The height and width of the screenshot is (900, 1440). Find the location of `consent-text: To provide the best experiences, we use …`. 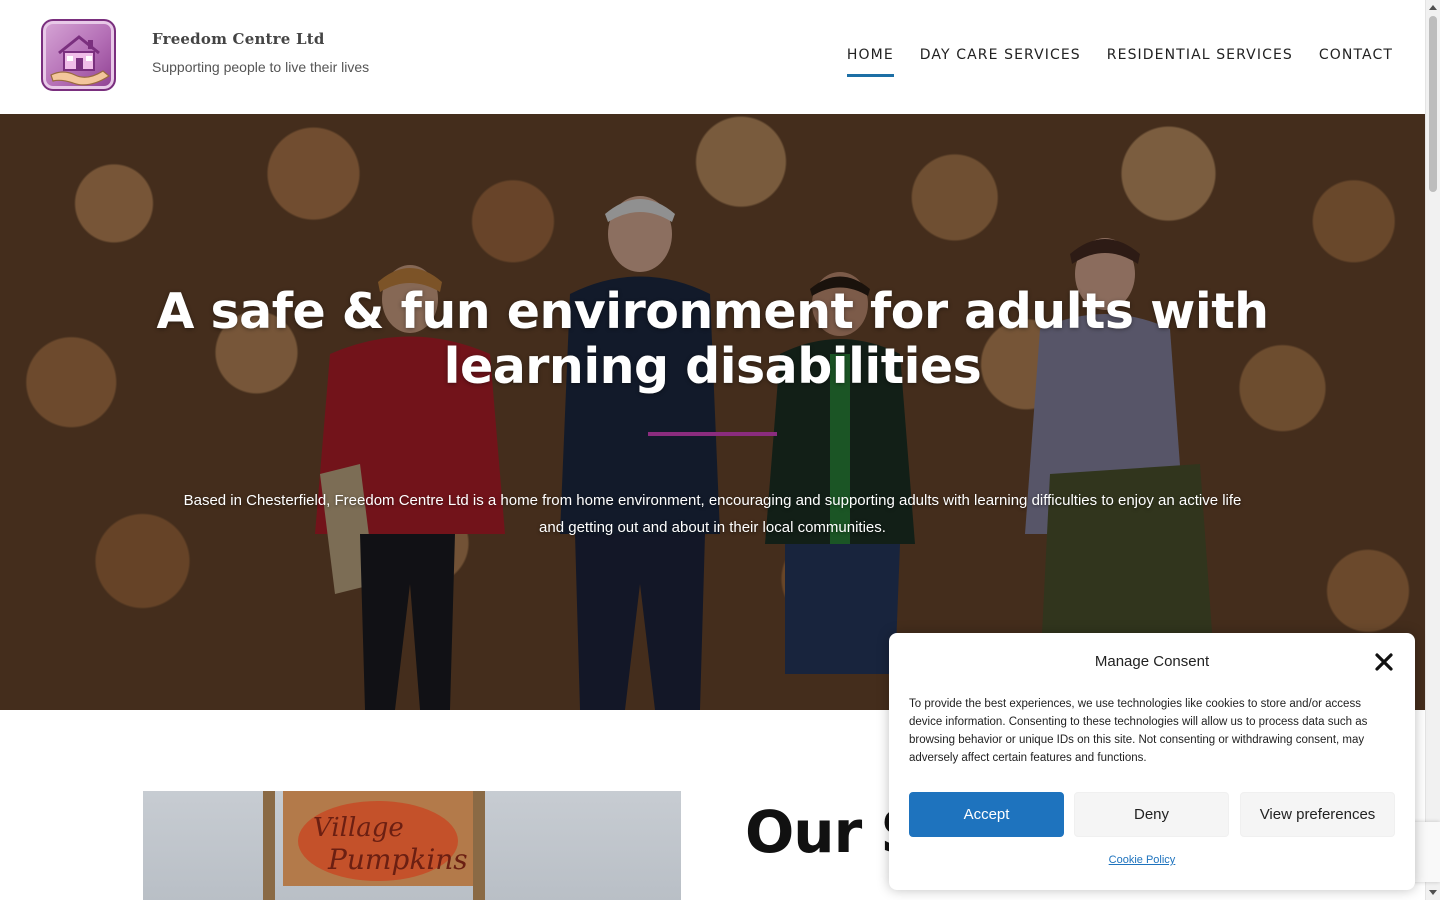

consent-text: To provide the best experiences, we use … is located at coordinates (1138, 731).